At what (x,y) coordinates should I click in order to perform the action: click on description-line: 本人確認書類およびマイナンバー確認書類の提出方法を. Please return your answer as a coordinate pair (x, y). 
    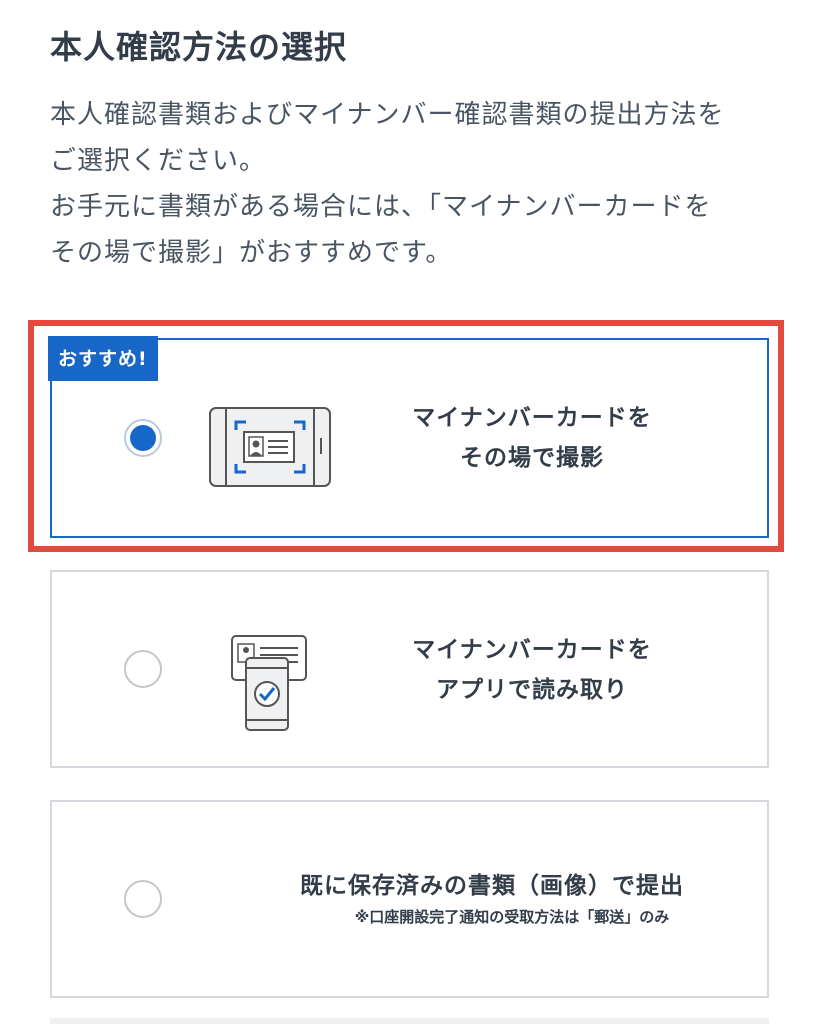
    Looking at the image, I should click on (387, 115).